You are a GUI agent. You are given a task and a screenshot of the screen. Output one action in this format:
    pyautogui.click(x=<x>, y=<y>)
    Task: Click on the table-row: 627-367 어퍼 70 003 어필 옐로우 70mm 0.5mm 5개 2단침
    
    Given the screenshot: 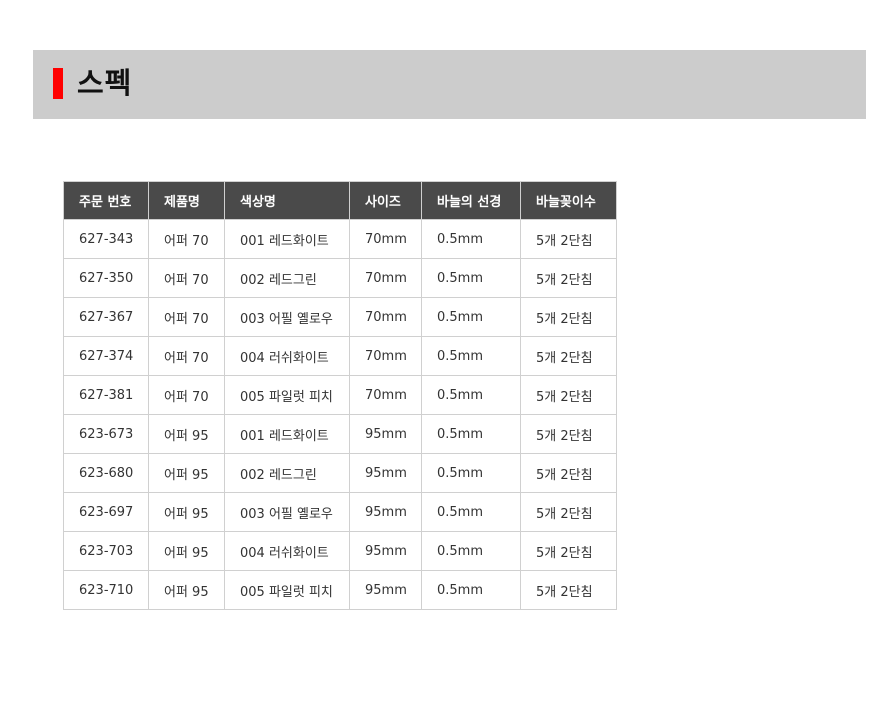 What is the action you would take?
    pyautogui.click(x=340, y=317)
    